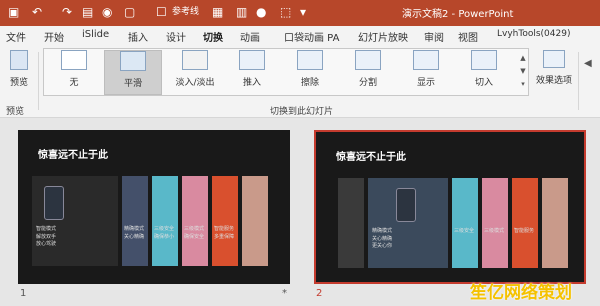 Image resolution: width=600 pixels, height=306 pixels. Describe the element at coordinates (46, 244) in the screenshot. I see `card-text: 放心驾驶` at that location.